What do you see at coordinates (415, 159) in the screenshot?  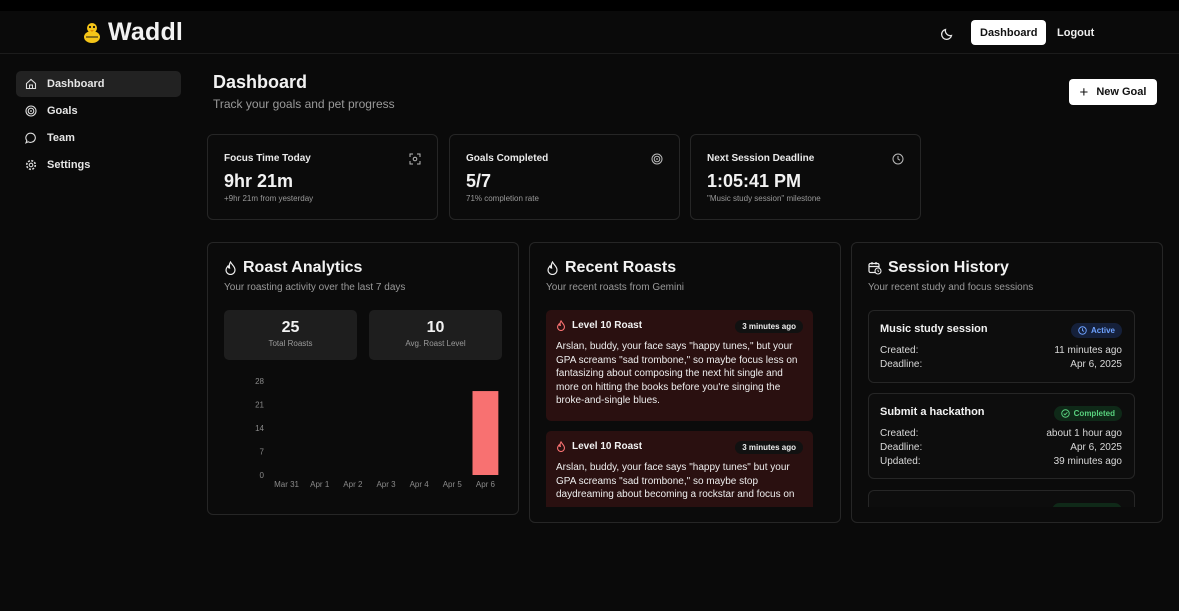 I see `focus-icon` at bounding box center [415, 159].